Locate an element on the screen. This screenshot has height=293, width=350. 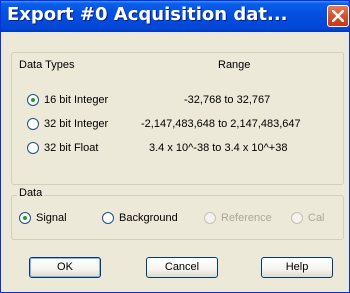
radio-reference: Reference is located at coordinates (238, 218).